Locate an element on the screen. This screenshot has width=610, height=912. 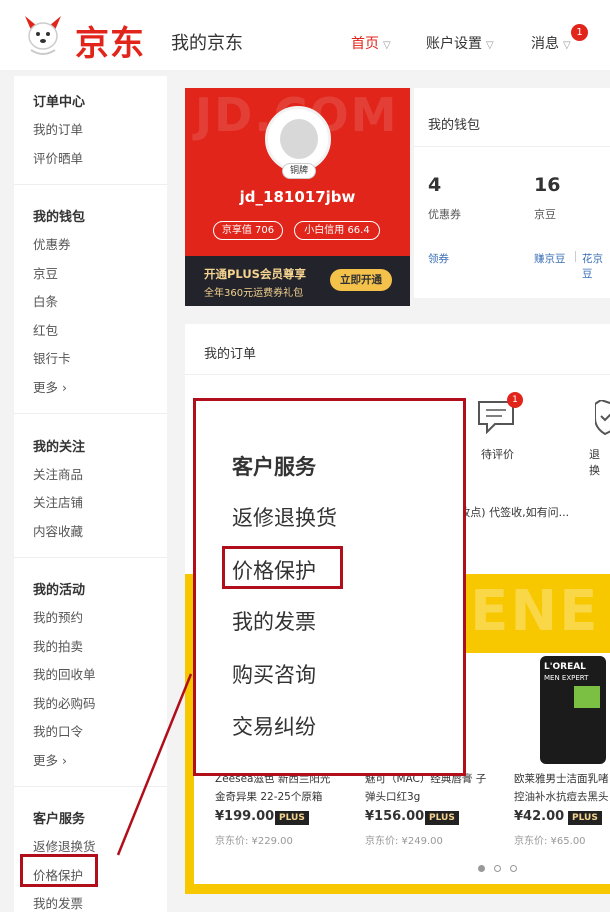
return-label: 退换 is located at coordinates (594, 462).